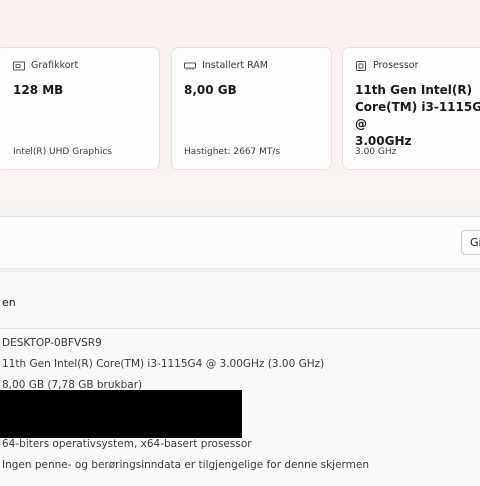 The image size is (480, 486). I want to click on redaction-block, so click(121, 414).